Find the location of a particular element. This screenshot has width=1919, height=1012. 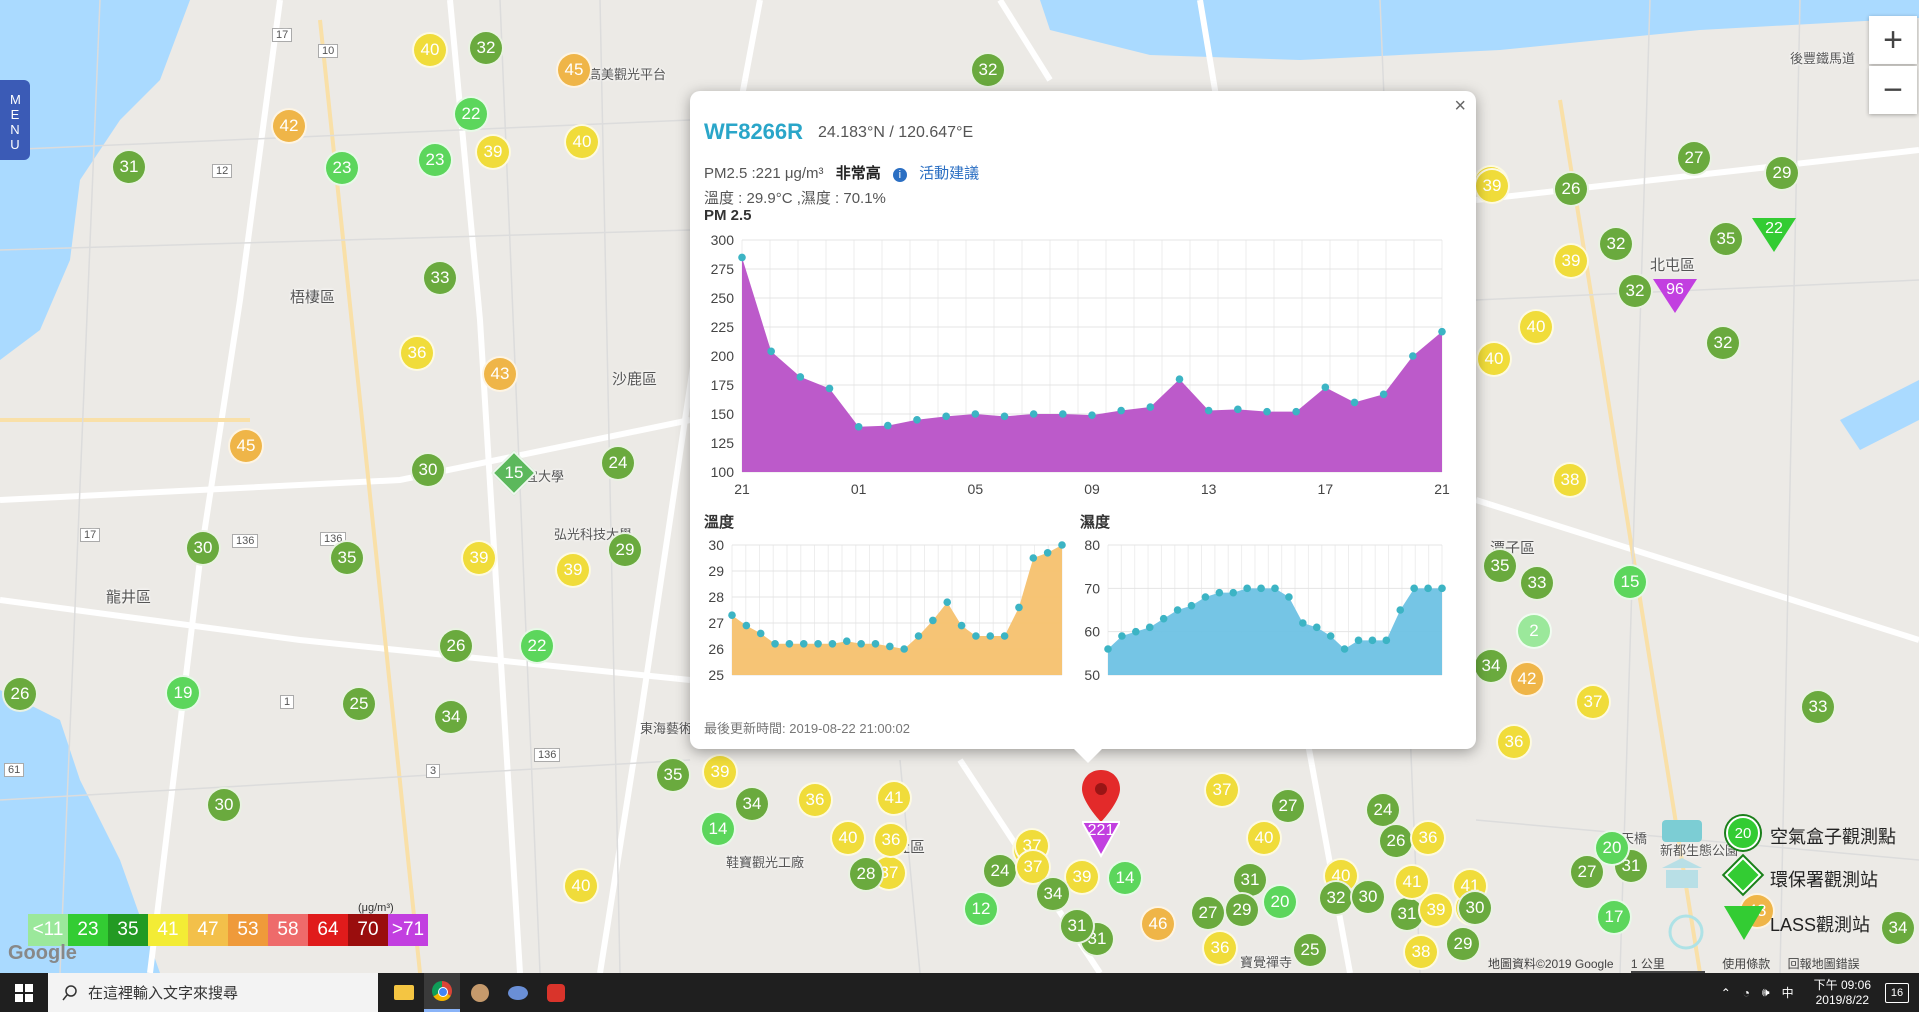

taskbar-clock: 下午 09:06 2019/8/22 is located at coordinates (1842, 993).